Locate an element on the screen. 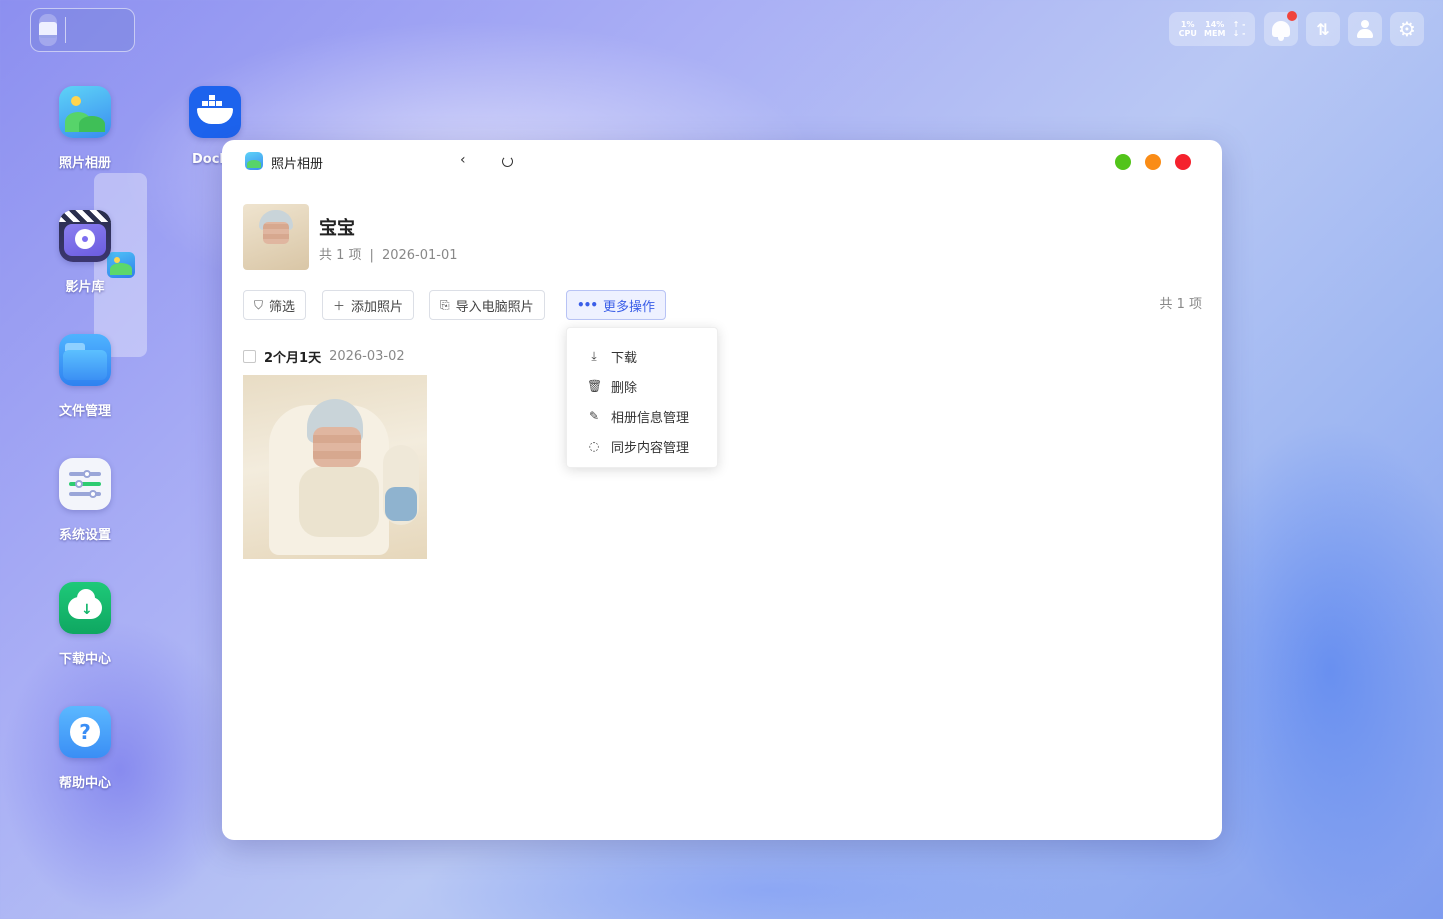 The image size is (1443, 919). help-question-icon: ? is located at coordinates (85, 732).